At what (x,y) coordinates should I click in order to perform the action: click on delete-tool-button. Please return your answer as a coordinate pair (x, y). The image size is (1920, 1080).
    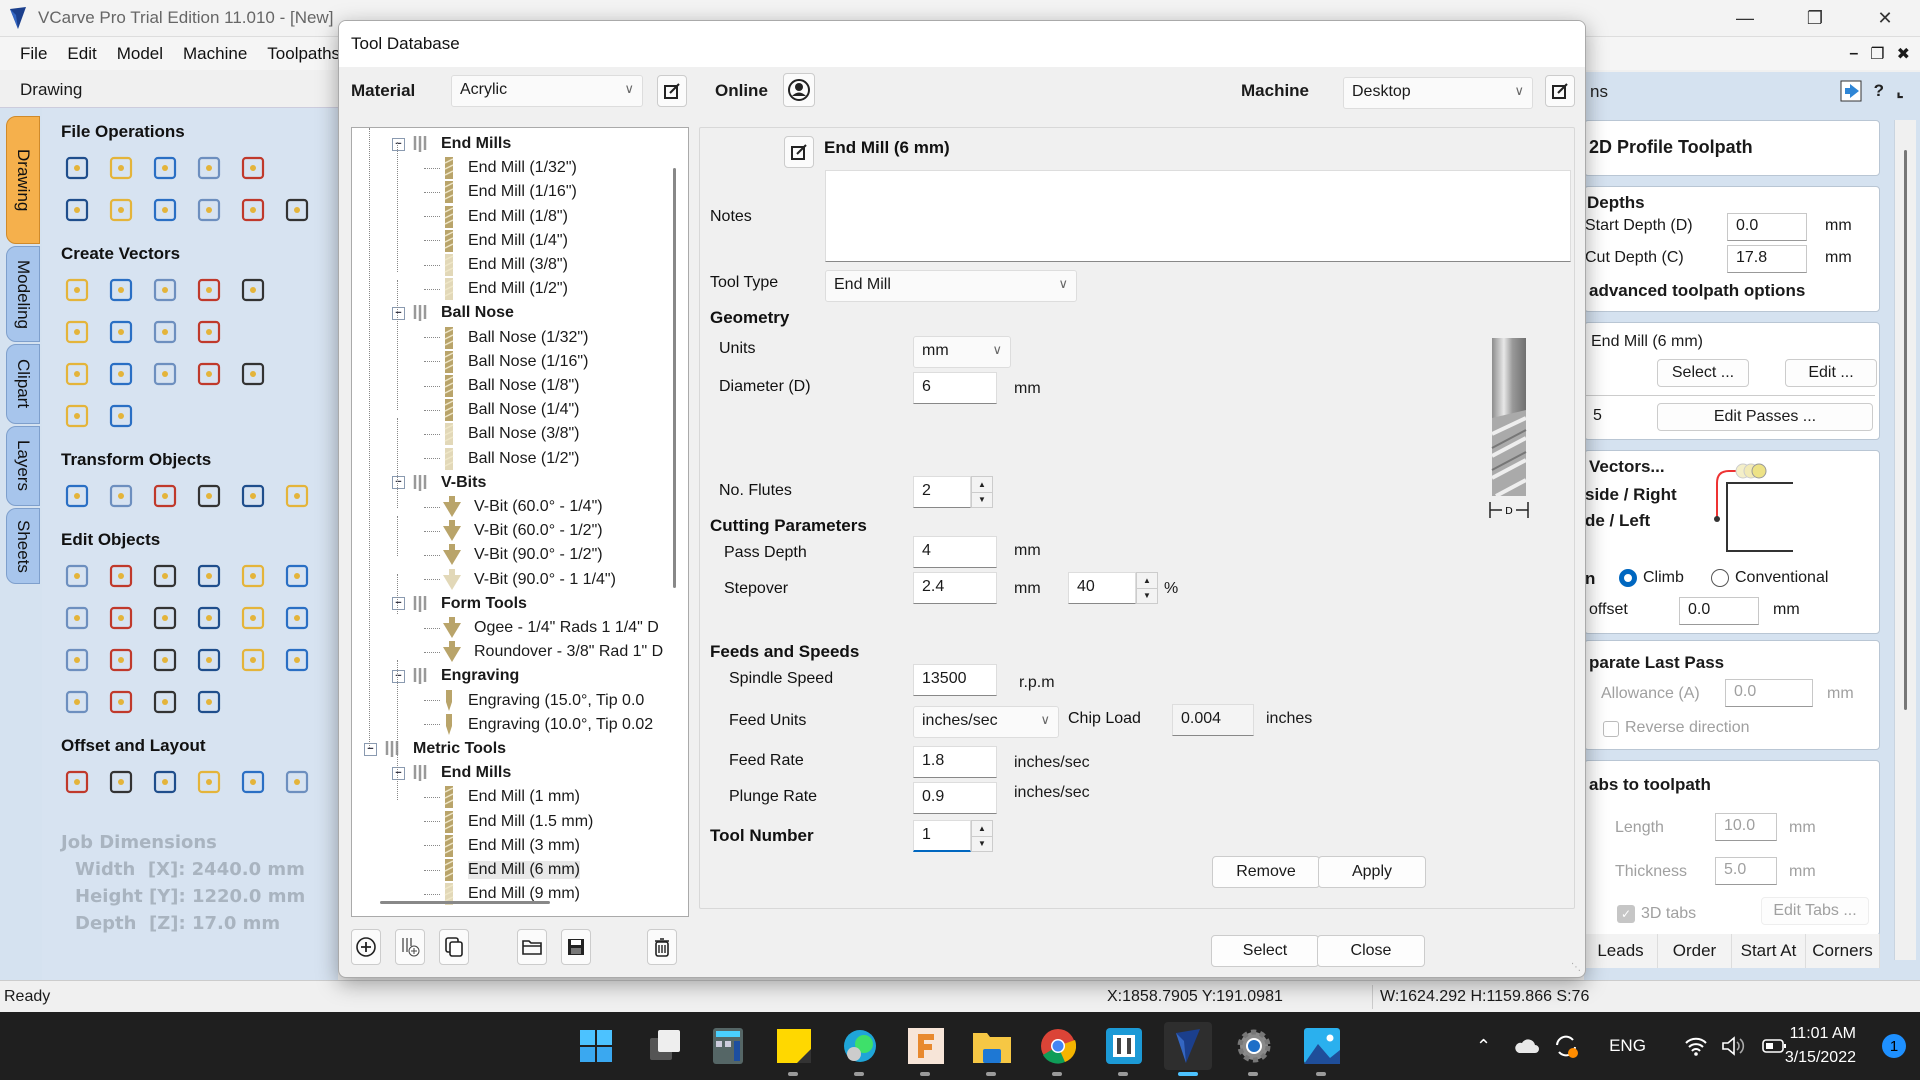
    Looking at the image, I should click on (662, 947).